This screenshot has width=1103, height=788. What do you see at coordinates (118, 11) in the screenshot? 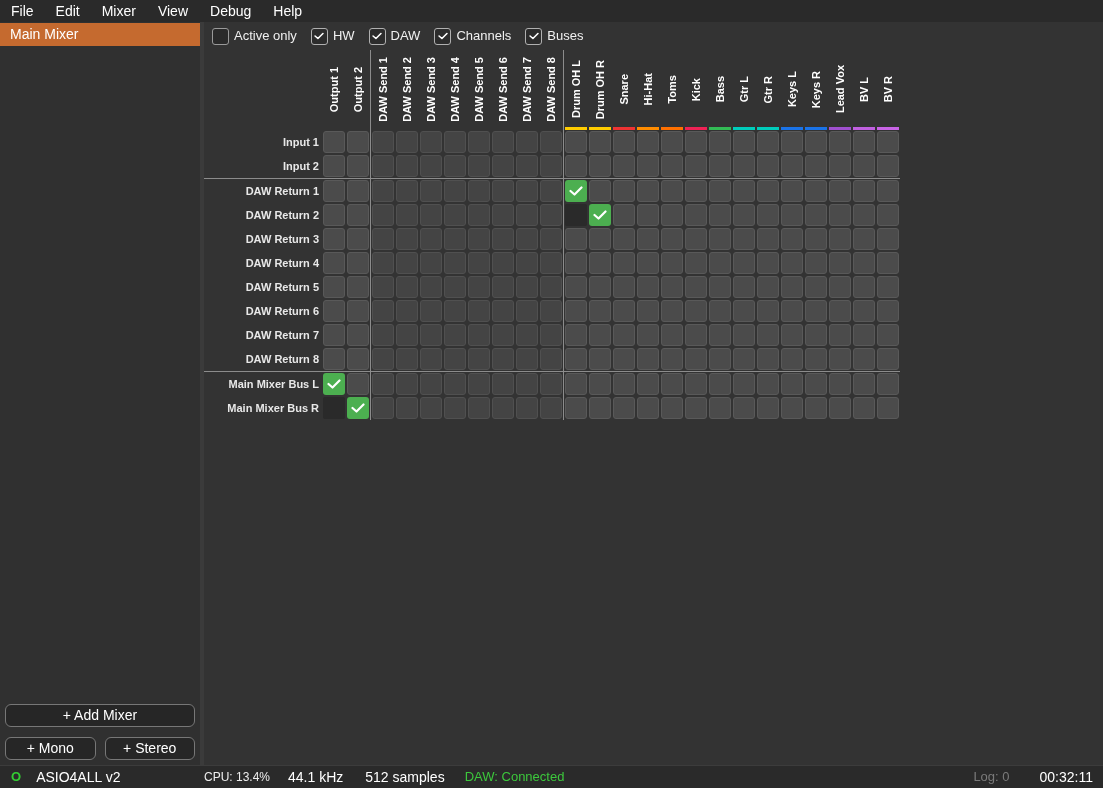
I see `menu-item: Mixer` at bounding box center [118, 11].